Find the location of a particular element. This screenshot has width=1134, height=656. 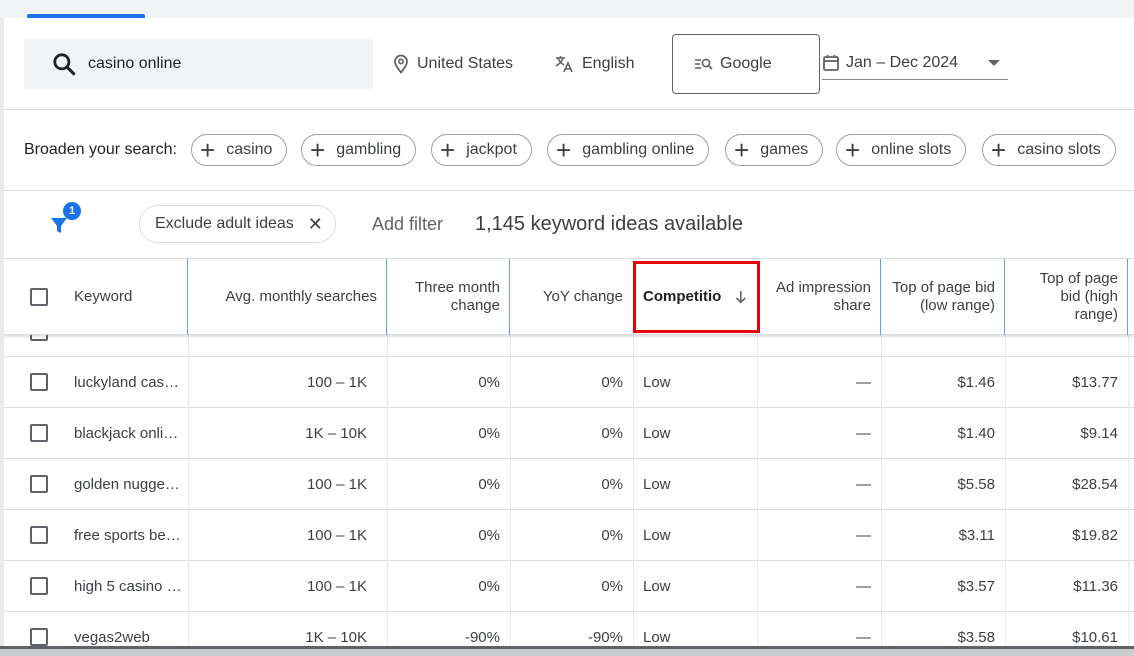

bid-low-cell: $5.58 is located at coordinates (976, 484).